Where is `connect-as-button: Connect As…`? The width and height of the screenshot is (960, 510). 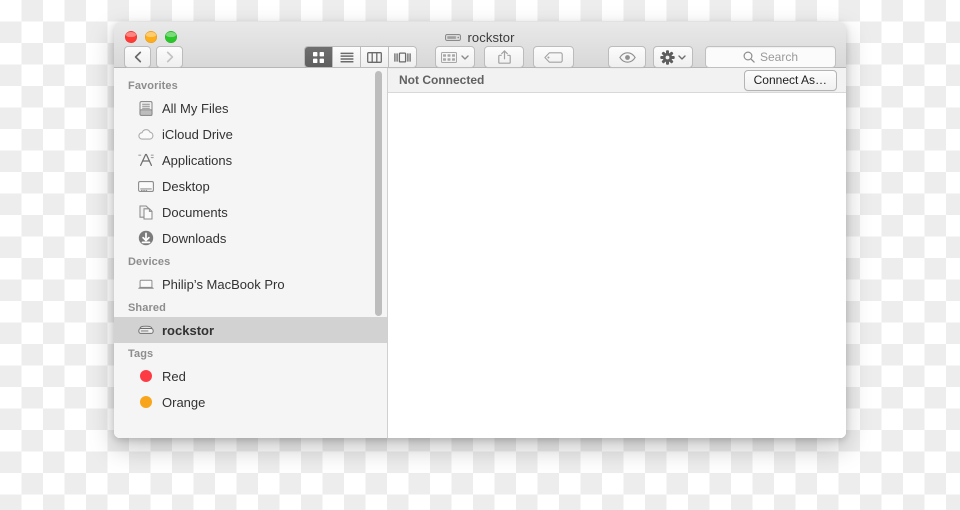 connect-as-button: Connect As… is located at coordinates (790, 80).